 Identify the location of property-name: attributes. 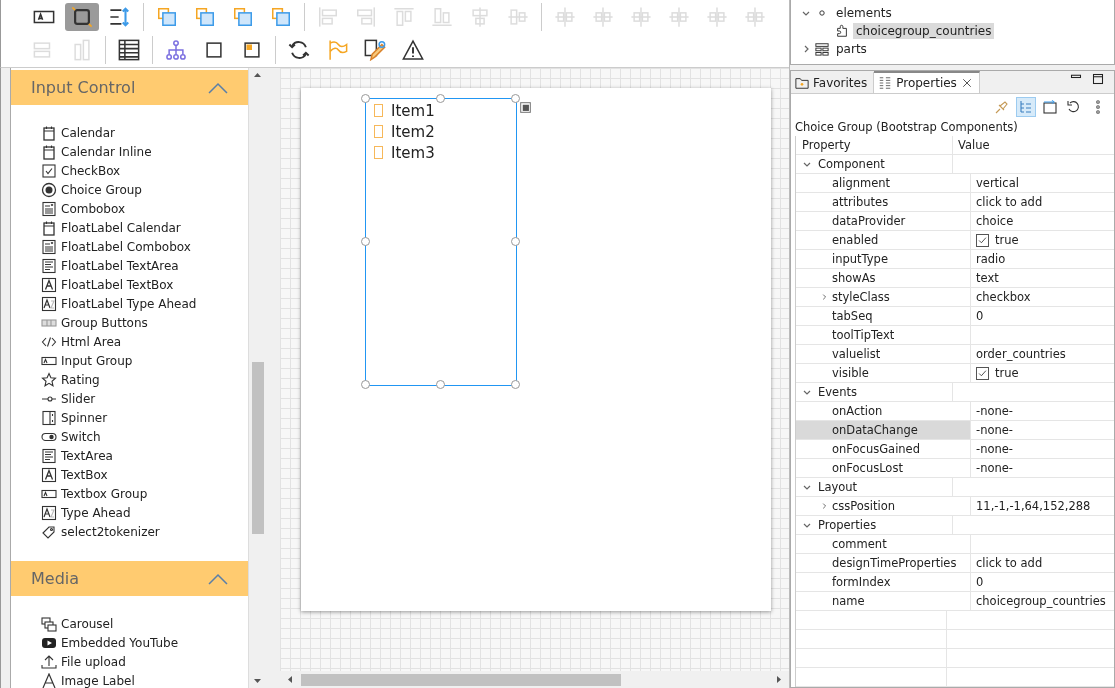
(860, 202).